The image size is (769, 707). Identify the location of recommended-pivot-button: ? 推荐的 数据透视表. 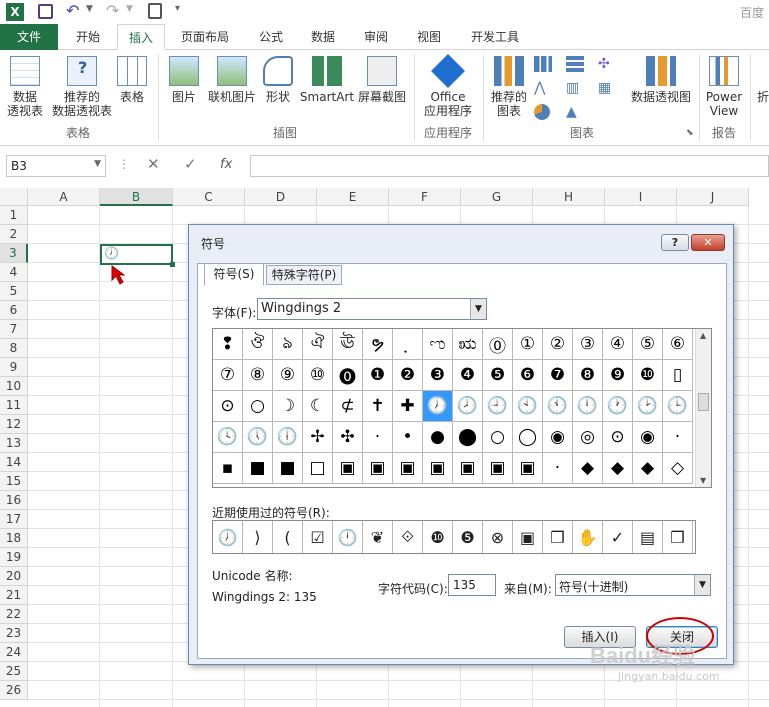
(82, 87).